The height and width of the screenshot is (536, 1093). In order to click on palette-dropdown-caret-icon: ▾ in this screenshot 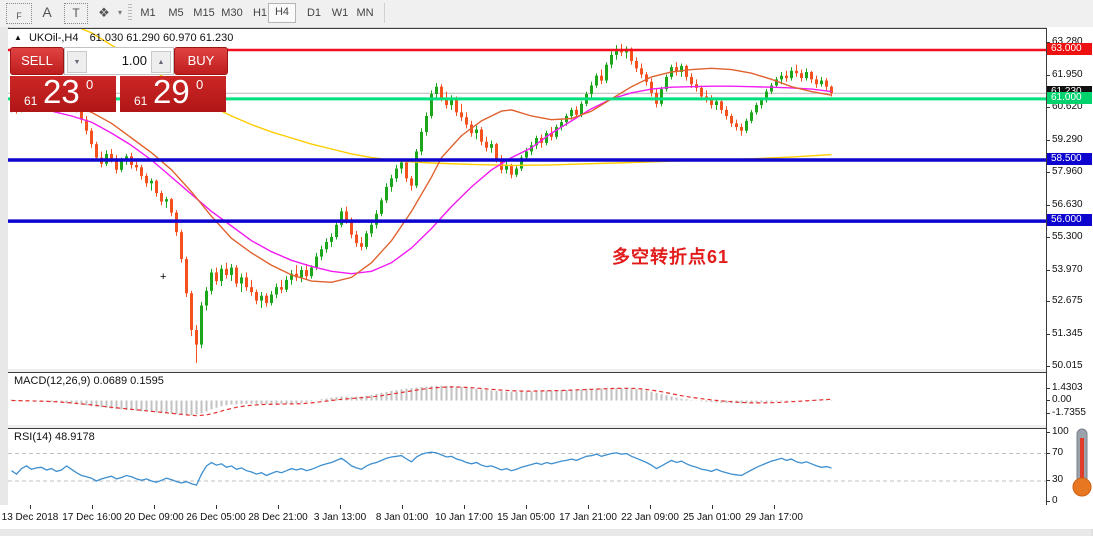, I will do `click(120, 12)`.